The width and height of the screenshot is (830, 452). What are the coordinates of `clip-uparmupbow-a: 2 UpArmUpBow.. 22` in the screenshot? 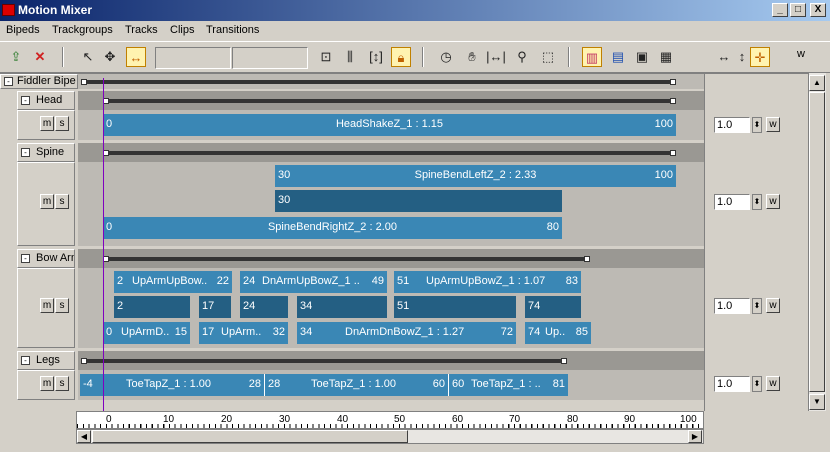 It's located at (173, 282).